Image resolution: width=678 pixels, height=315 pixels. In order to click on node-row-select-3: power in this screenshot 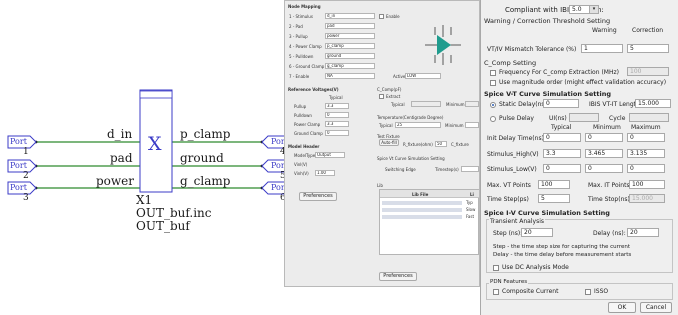, I will do `click(350, 36)`.